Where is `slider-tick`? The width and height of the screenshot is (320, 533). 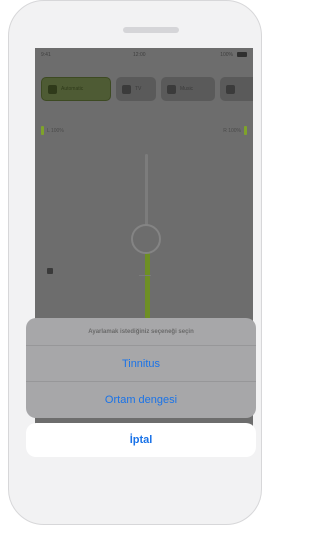 slider-tick is located at coordinates (145, 275).